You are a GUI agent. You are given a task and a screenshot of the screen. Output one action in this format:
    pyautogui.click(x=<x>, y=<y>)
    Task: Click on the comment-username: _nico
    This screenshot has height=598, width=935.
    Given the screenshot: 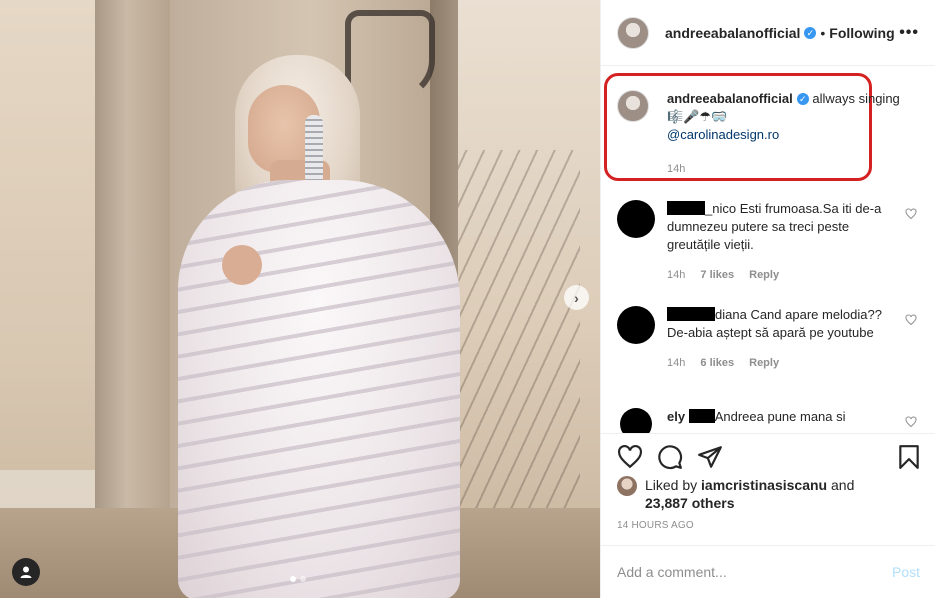 What is the action you would take?
    pyautogui.click(x=720, y=208)
    